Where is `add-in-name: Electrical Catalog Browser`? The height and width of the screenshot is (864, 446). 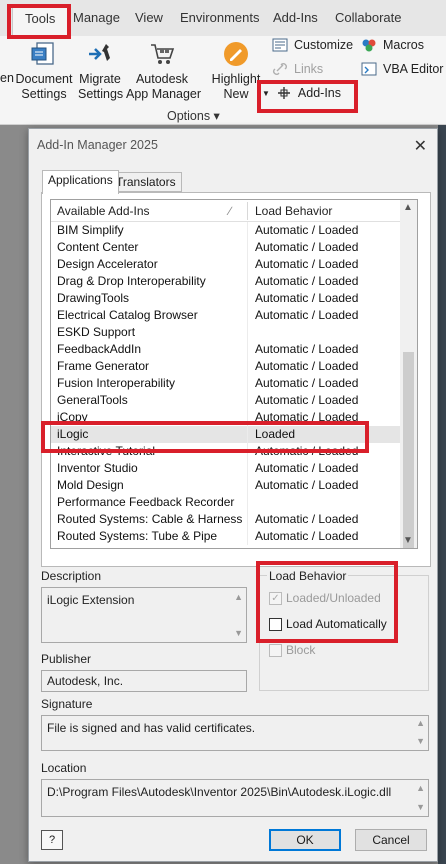
add-in-name: Electrical Catalog Browser is located at coordinates (127, 315).